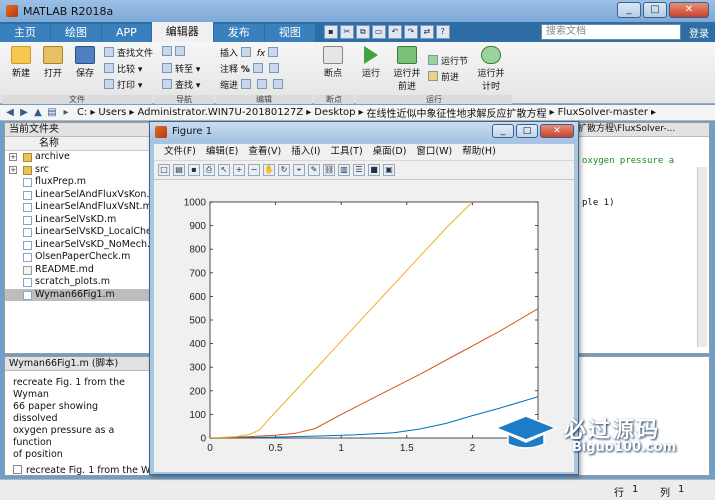  Describe the element at coordinates (12, 11) in the screenshot. I see `matlab-logo-icon` at that location.